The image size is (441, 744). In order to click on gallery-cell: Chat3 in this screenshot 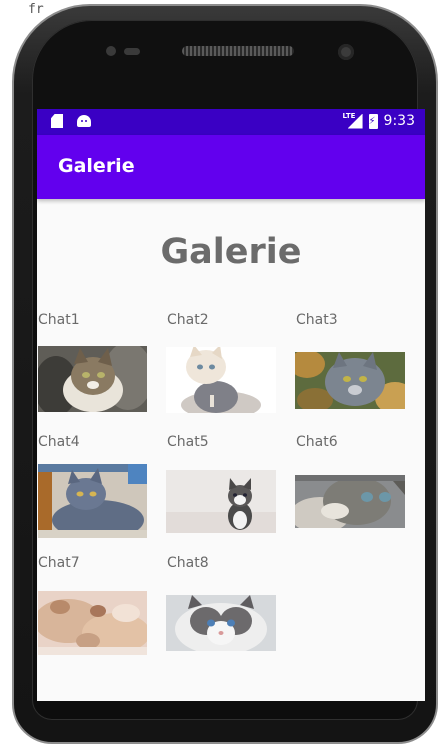, I will do `click(351, 320)`.